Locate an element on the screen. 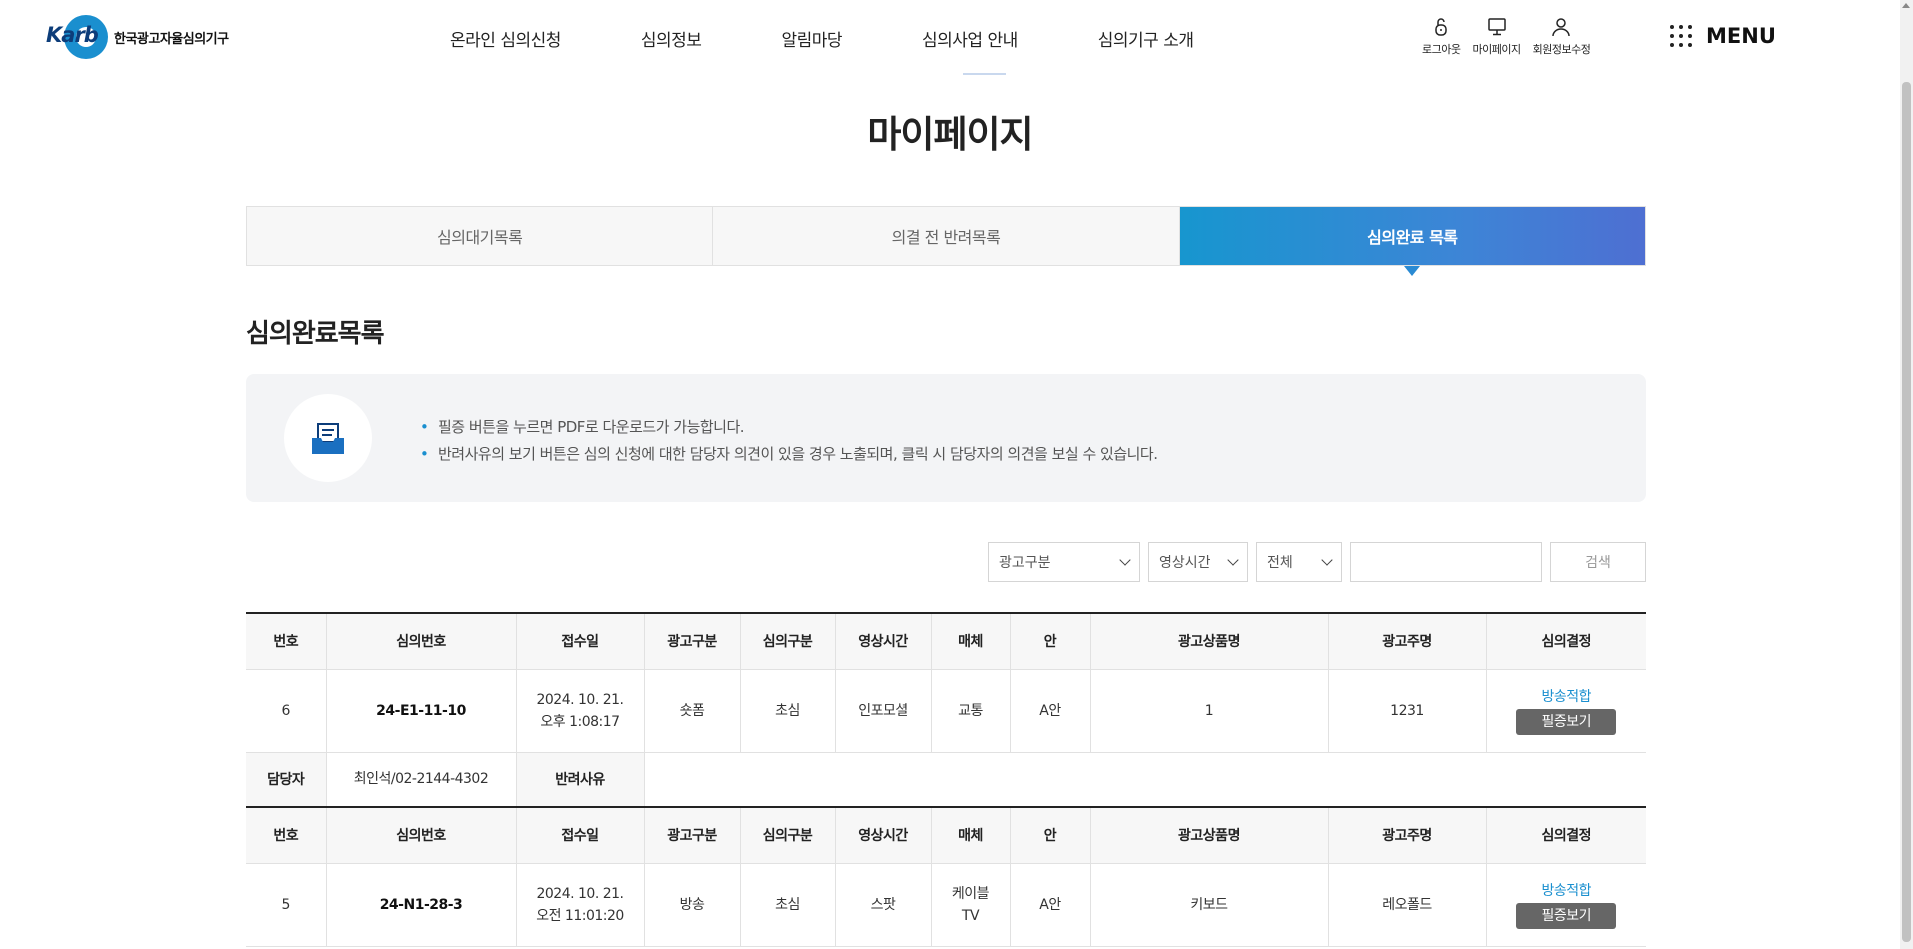  utility-menu: 로그아웃 마이페이지 회원정보수정 is located at coordinates (1512, 36).